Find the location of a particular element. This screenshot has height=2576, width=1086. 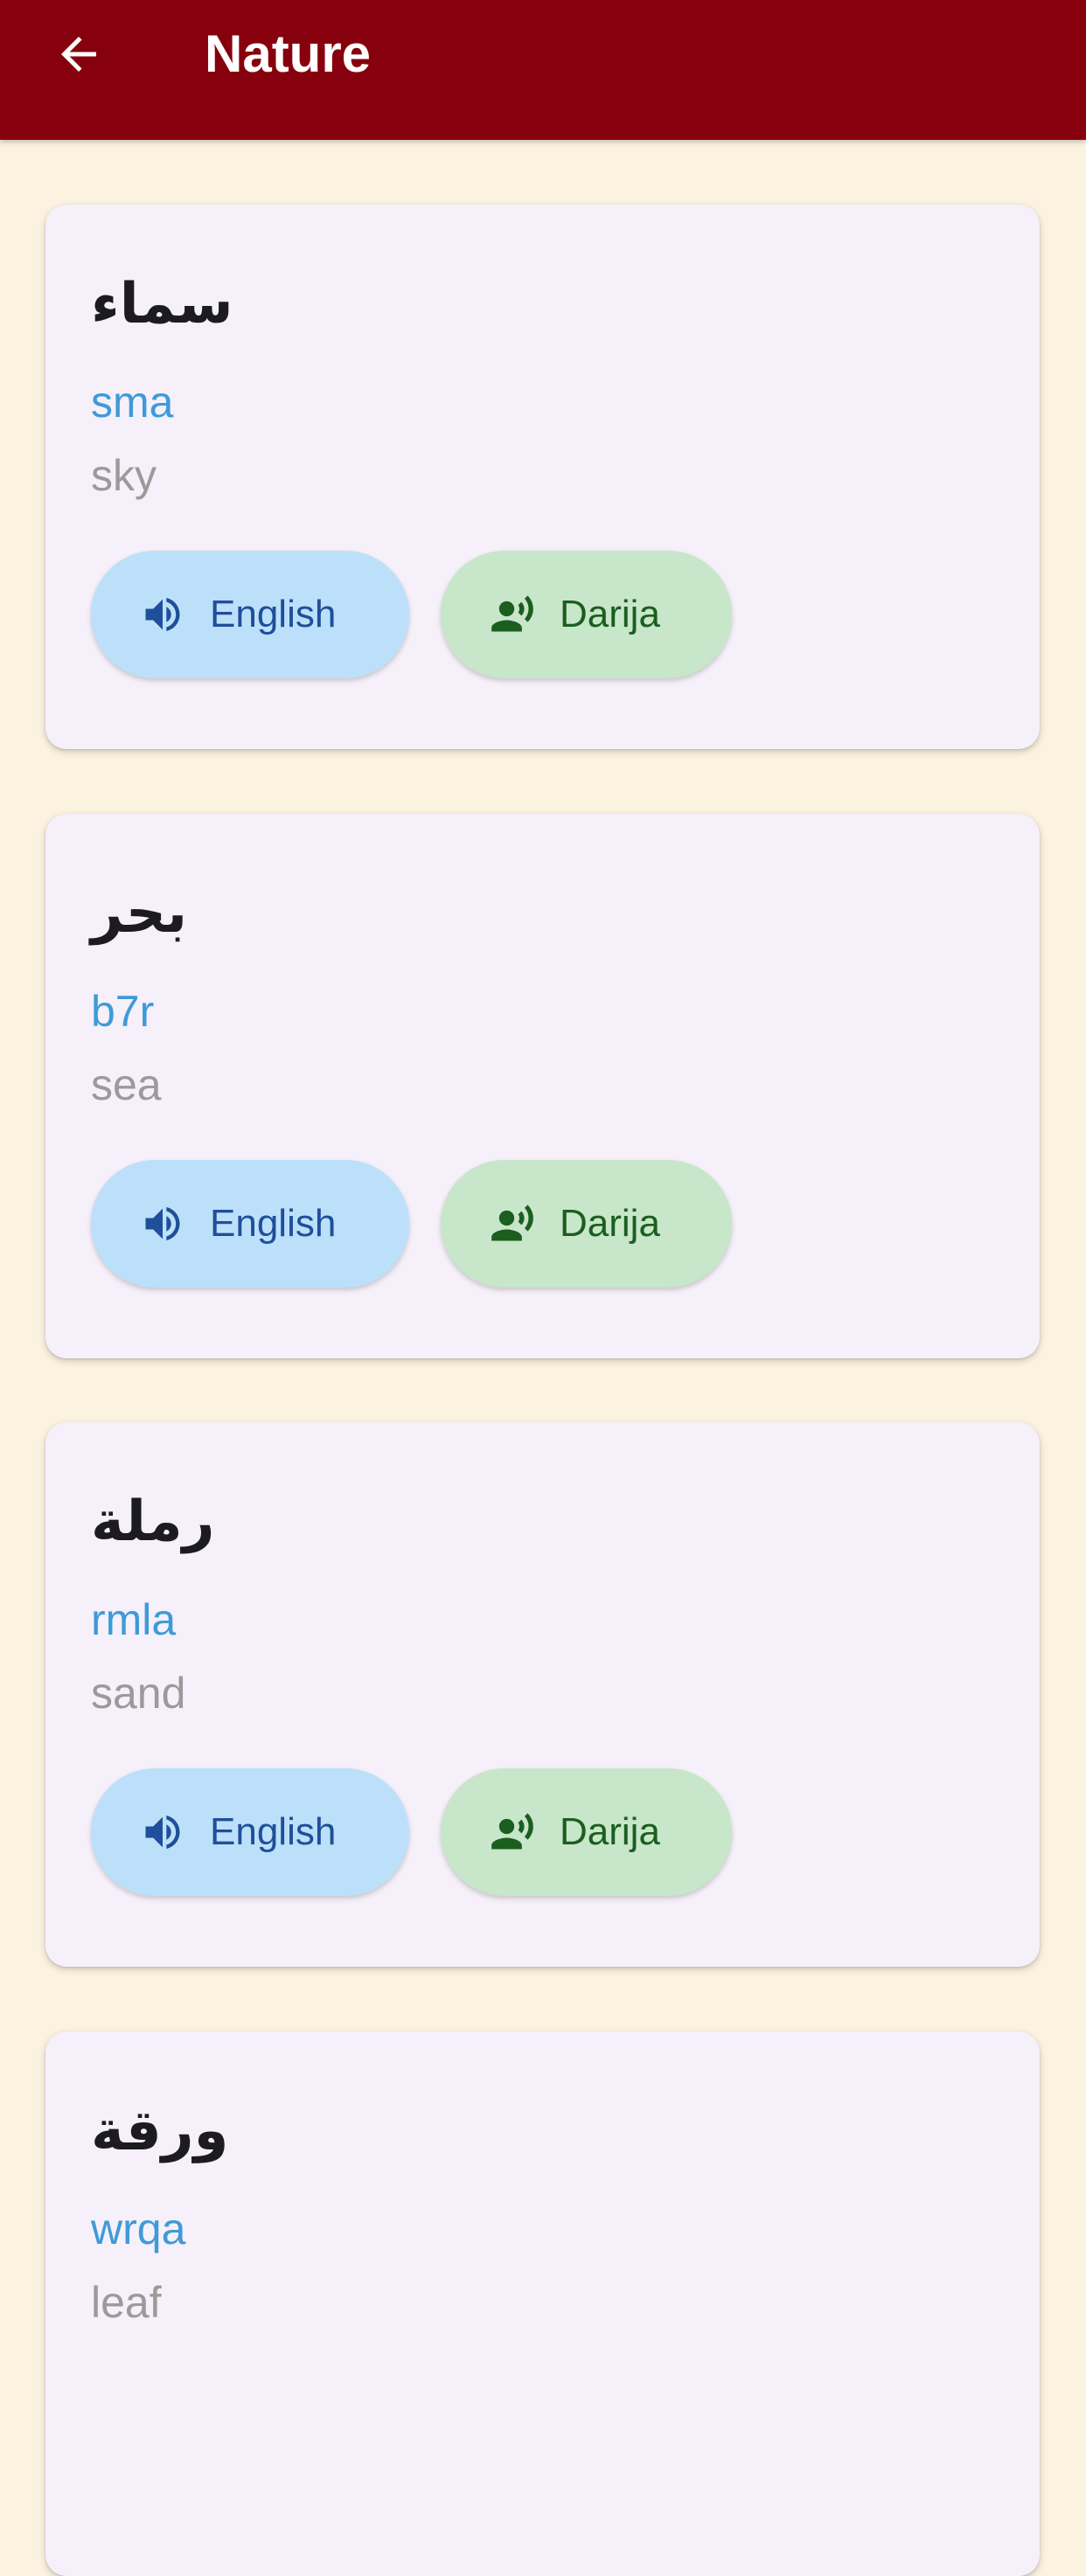

english-meaning: sand is located at coordinates (138, 1693).